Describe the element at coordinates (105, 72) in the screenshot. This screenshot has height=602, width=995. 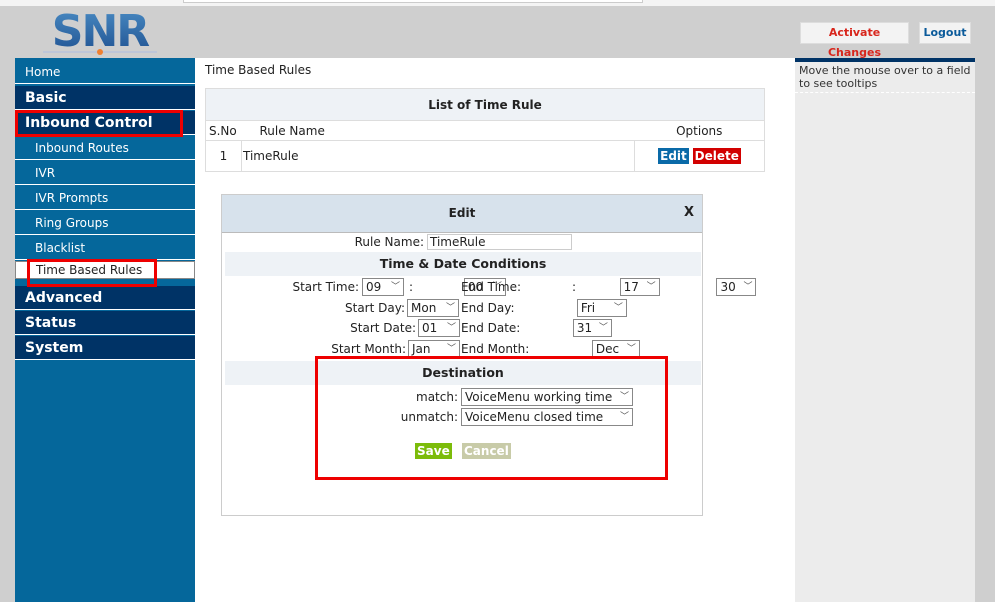
I see `sidebar-item-home: Home` at that location.